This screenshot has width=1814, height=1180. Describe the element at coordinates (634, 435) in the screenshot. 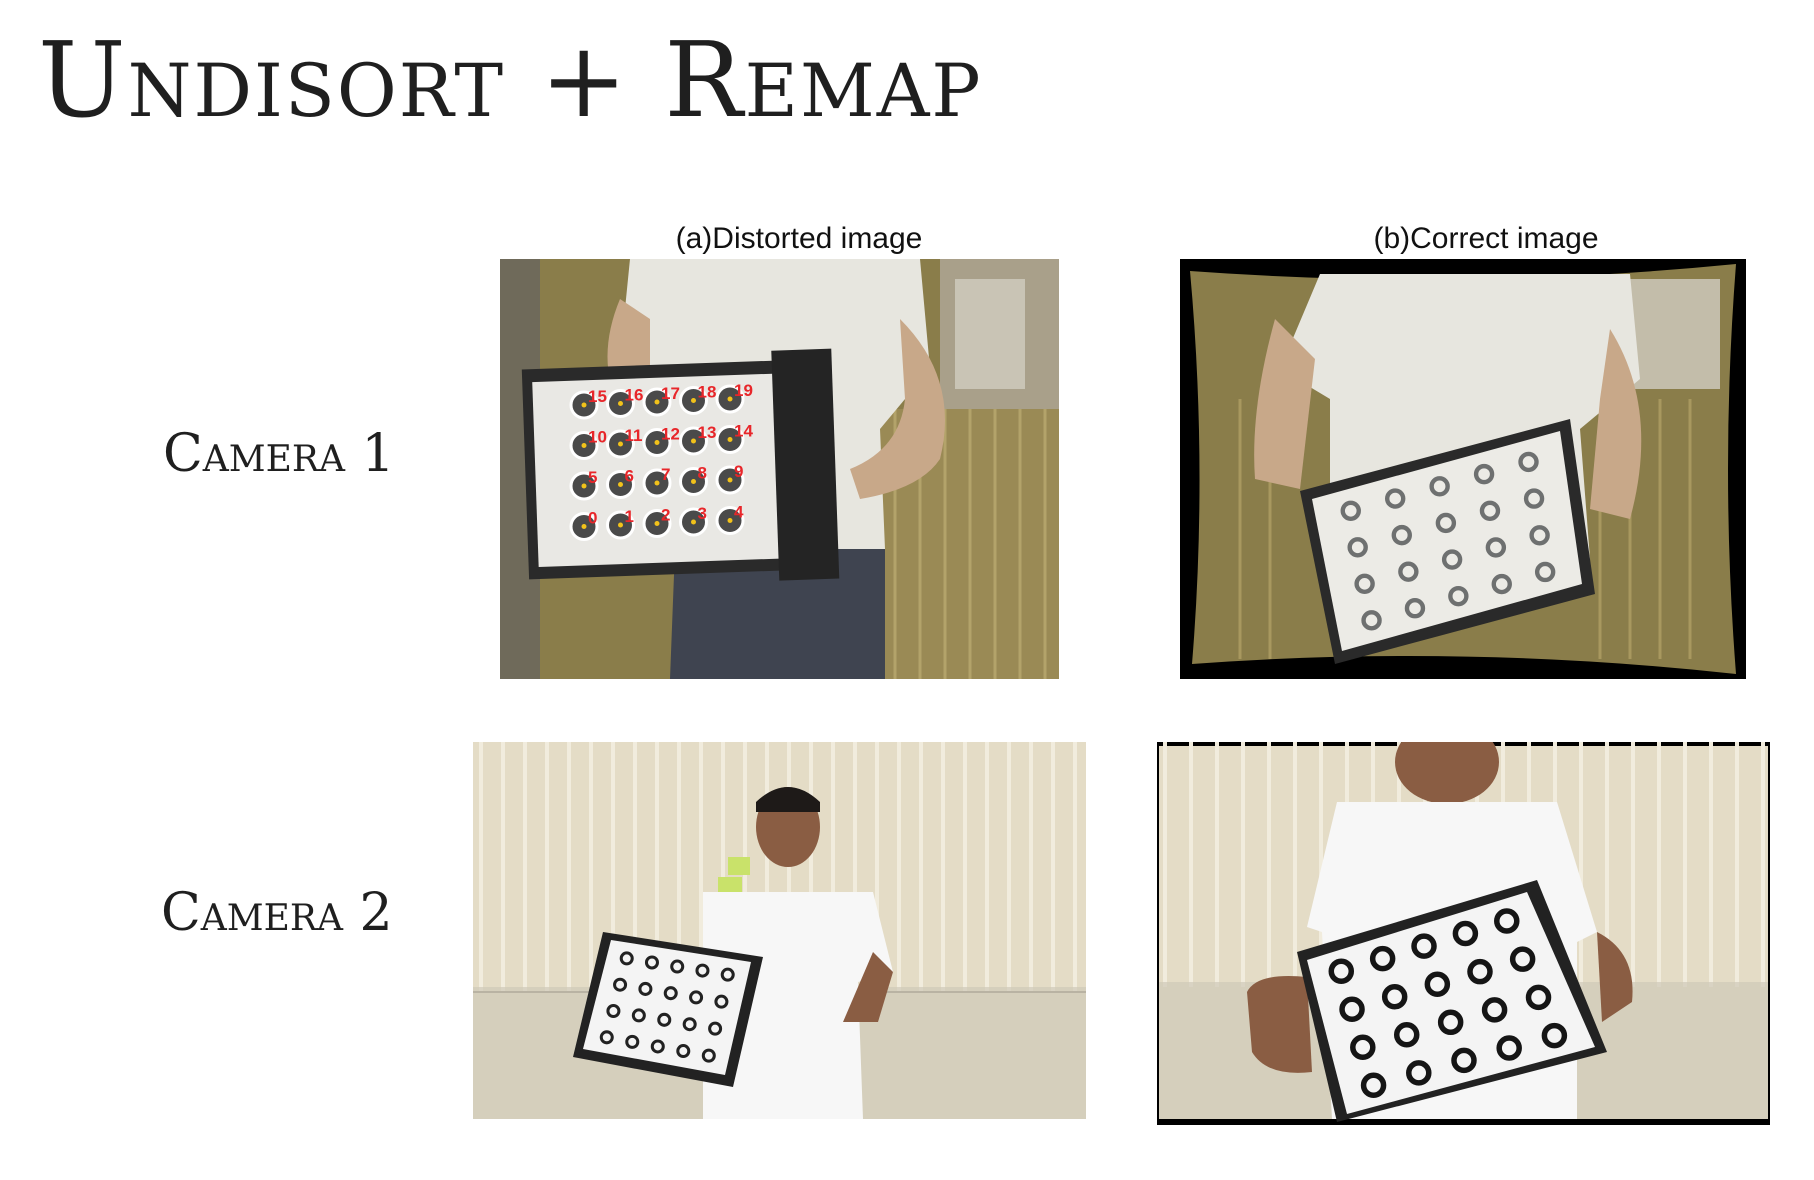

I see `detection-index-label: 11` at that location.